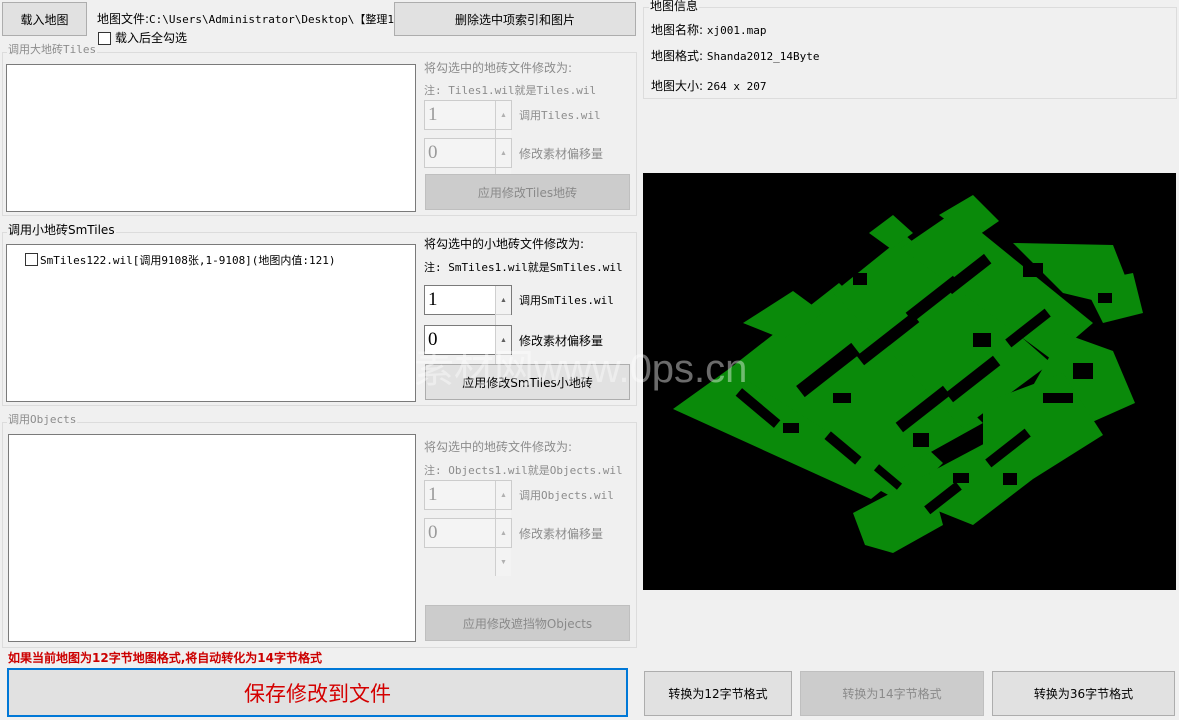 The image size is (1179, 720). I want to click on map-size-value: 264 x 207, so click(736, 86).